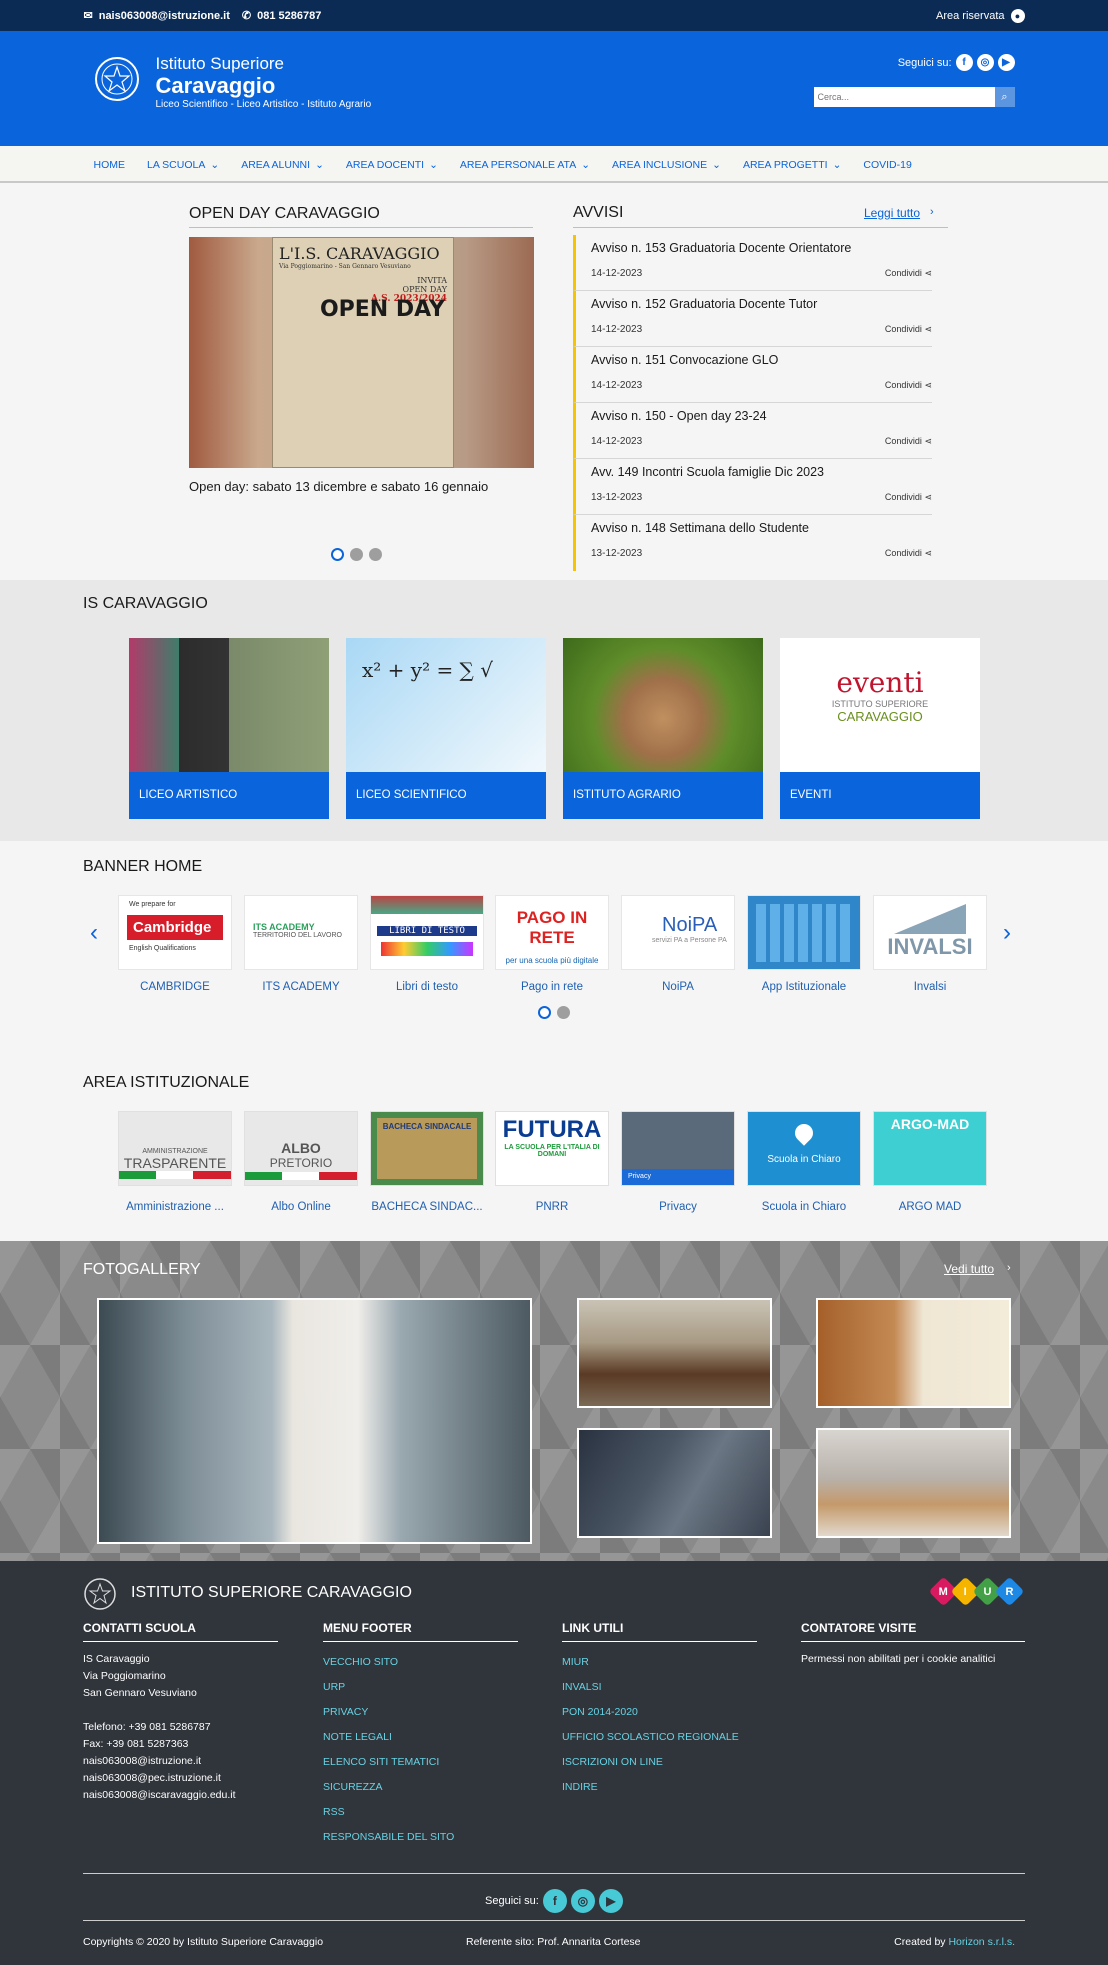 The height and width of the screenshot is (1965, 1108). Describe the element at coordinates (110, 165) in the screenshot. I see `nav-home: HOME` at that location.